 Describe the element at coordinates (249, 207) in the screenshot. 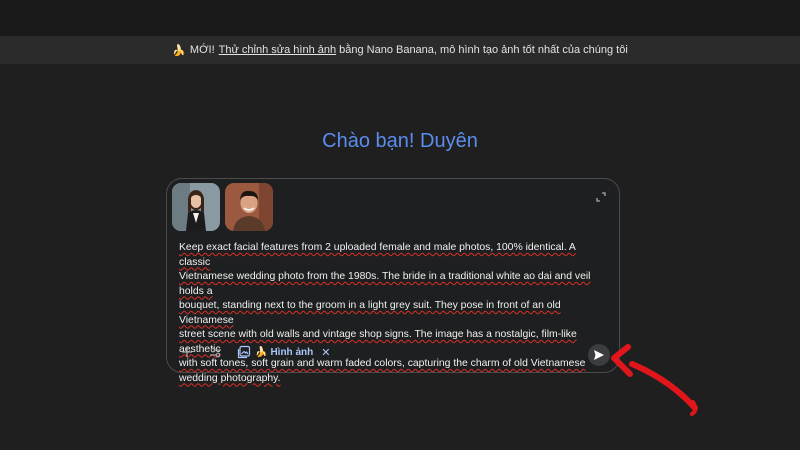

I see `male-photo-thumbnail` at that location.